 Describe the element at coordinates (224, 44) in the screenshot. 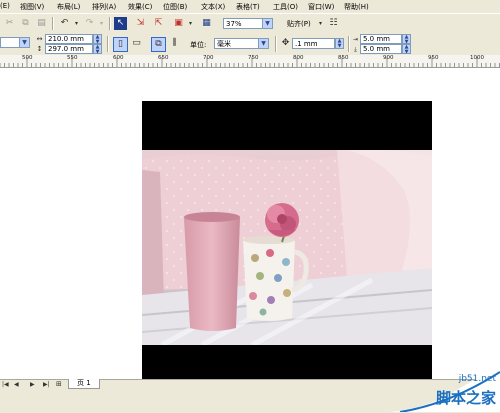

I see `units-value: 毫米` at that location.